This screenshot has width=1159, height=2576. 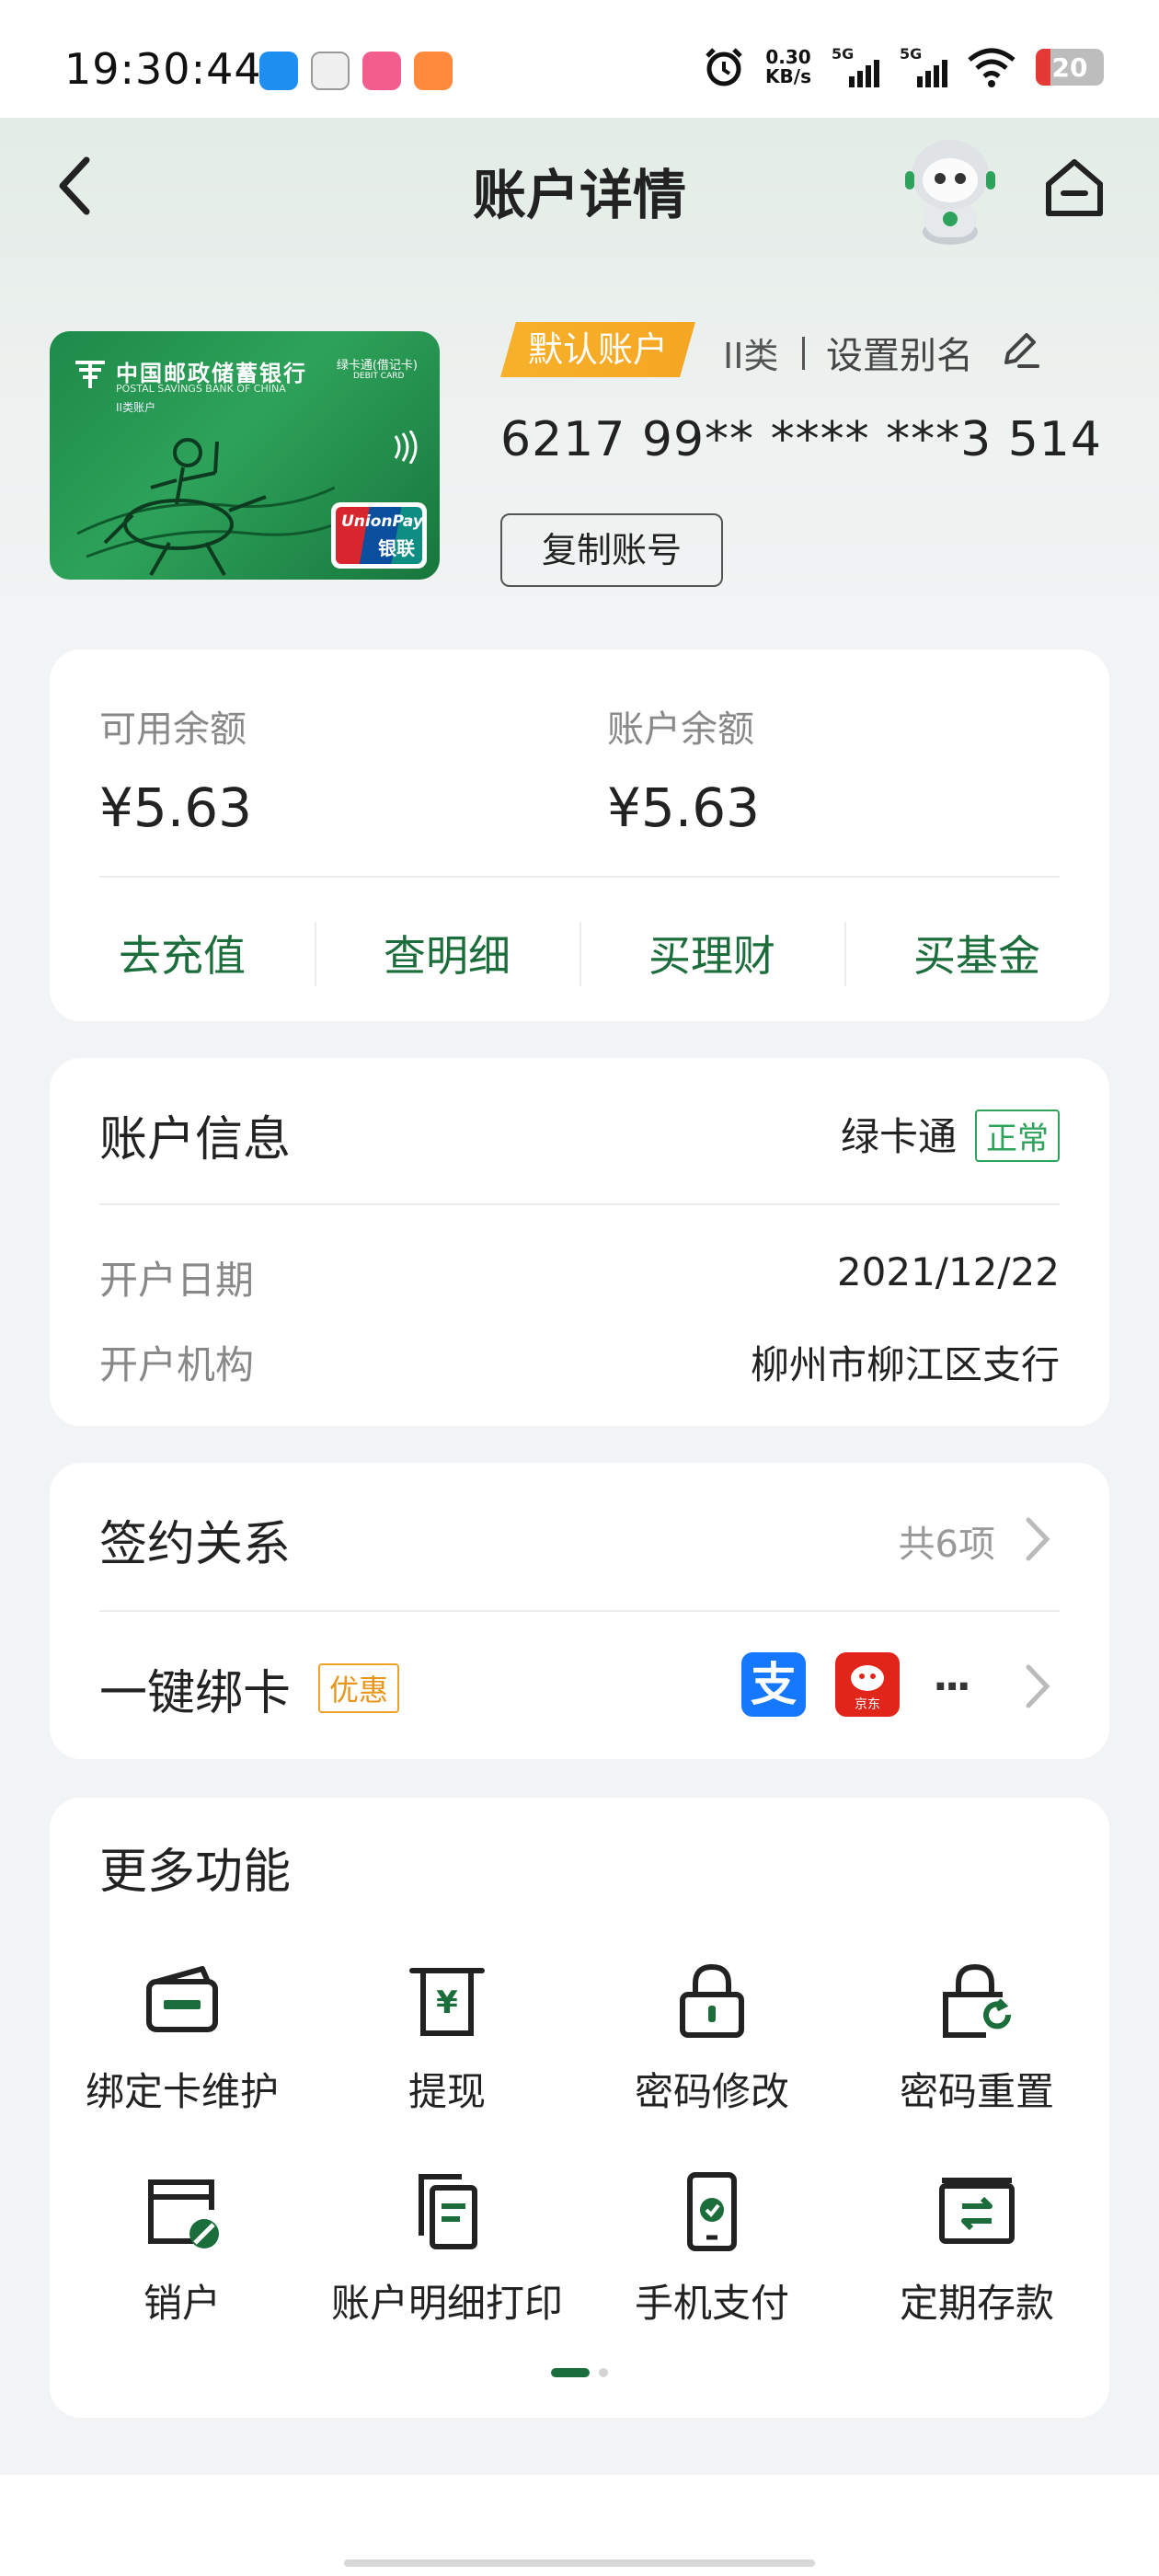 I want to click on sign-relations-count: 共6项, so click(x=946, y=1545).